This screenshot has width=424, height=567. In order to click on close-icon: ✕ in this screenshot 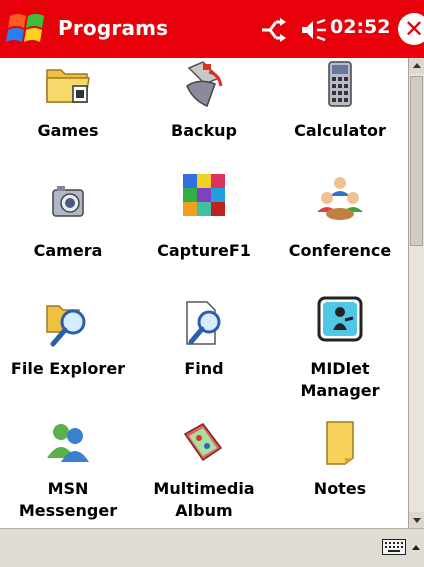, I will do `click(411, 29)`.